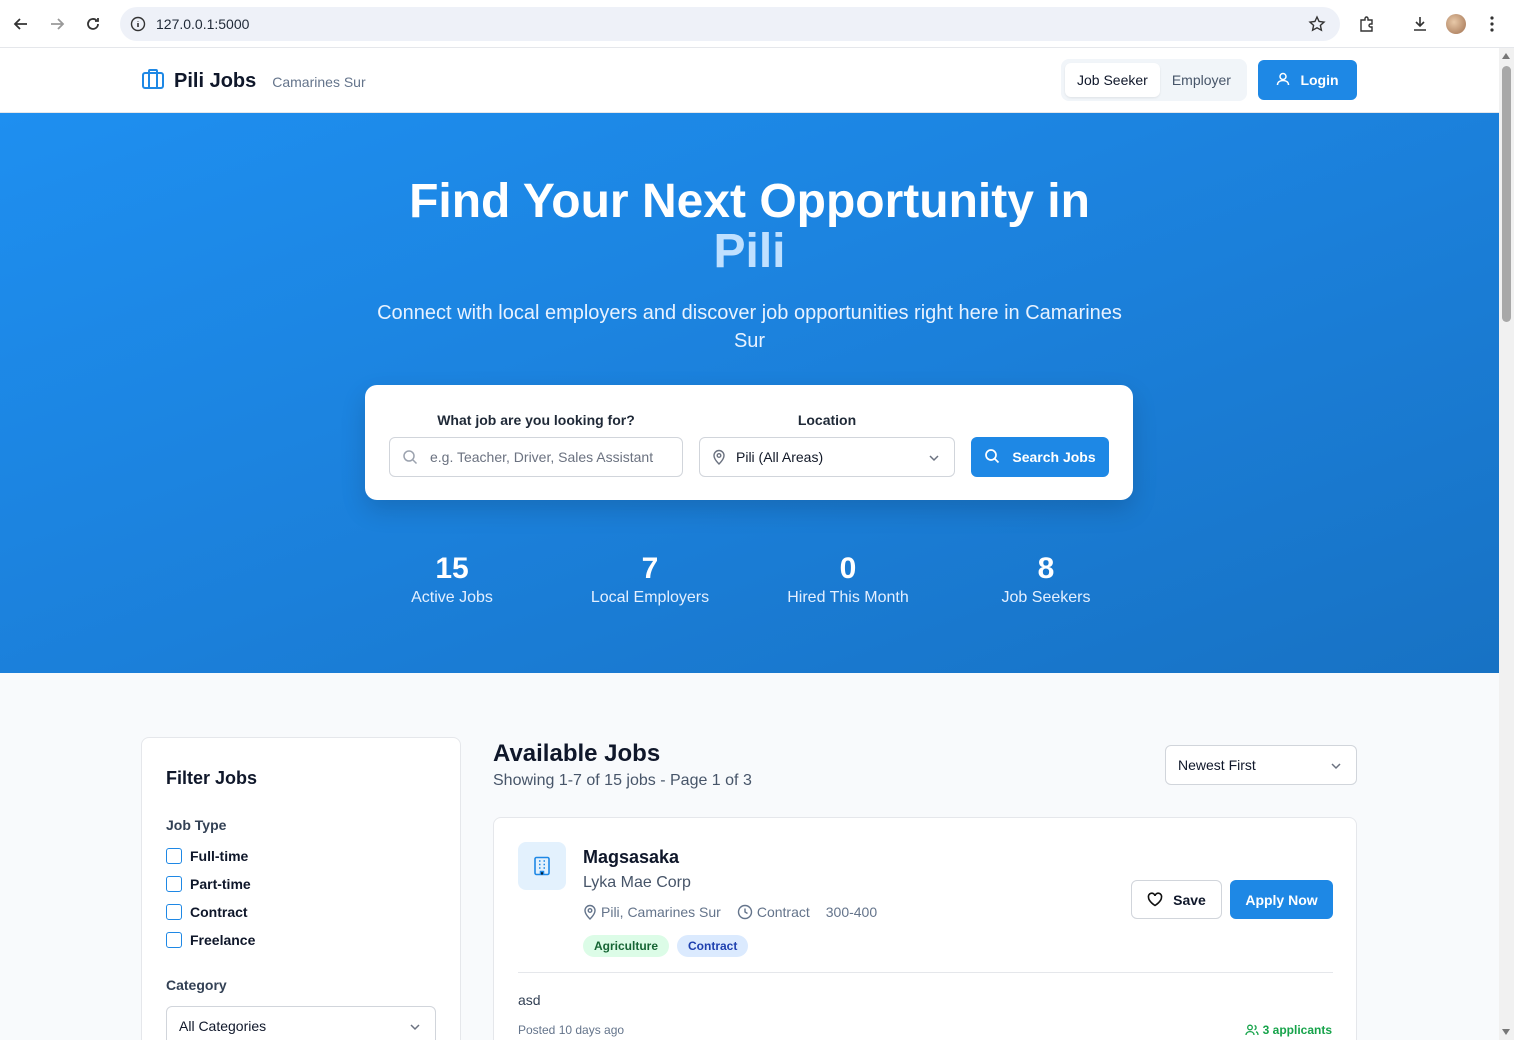 This screenshot has width=1514, height=1040. I want to click on search-jobs-label: Search Jobs, so click(1054, 457).